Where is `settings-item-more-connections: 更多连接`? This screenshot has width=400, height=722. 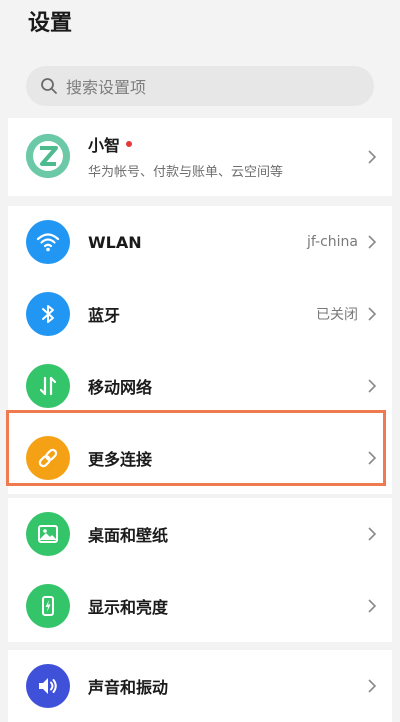 settings-item-more-connections: 更多连接 is located at coordinates (200, 458).